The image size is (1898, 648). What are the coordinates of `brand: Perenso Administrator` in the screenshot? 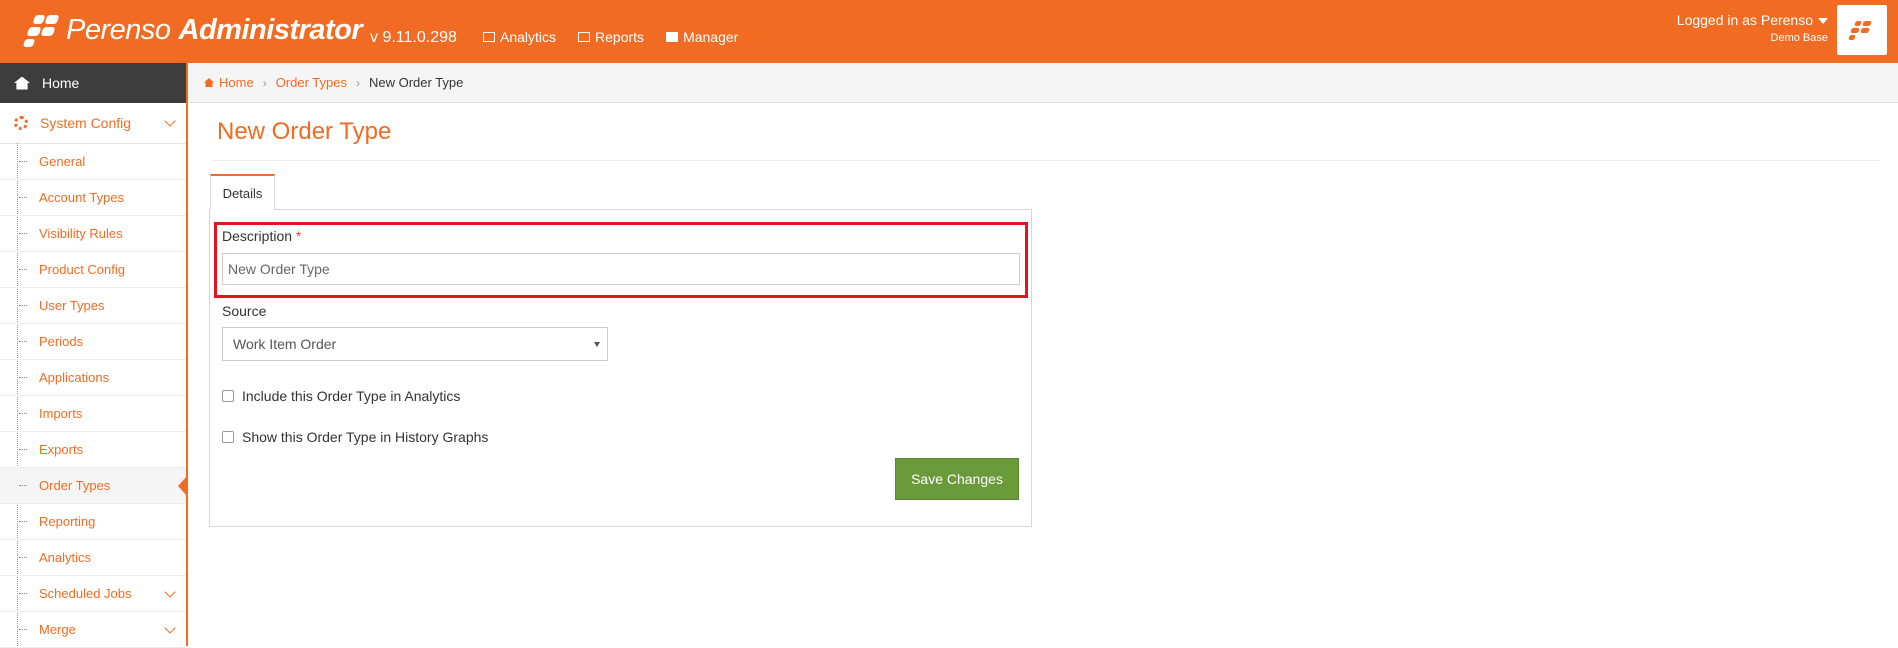 It's located at (192, 30).